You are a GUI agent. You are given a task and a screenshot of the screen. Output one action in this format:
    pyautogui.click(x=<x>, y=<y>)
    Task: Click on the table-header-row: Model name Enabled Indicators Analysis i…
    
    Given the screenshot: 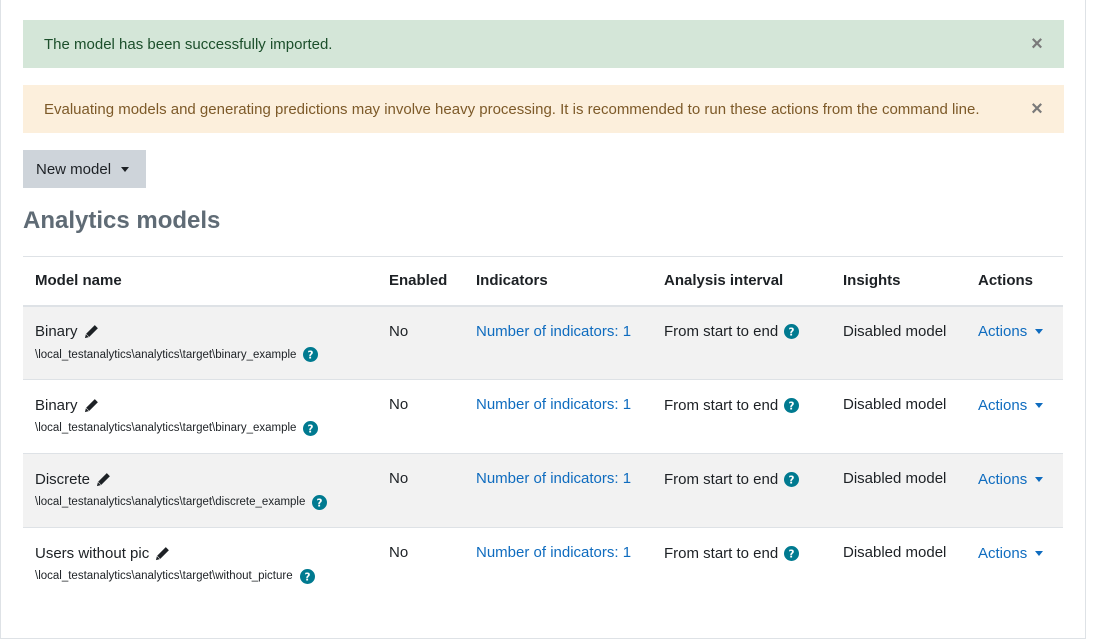 What is the action you would take?
    pyautogui.click(x=543, y=281)
    